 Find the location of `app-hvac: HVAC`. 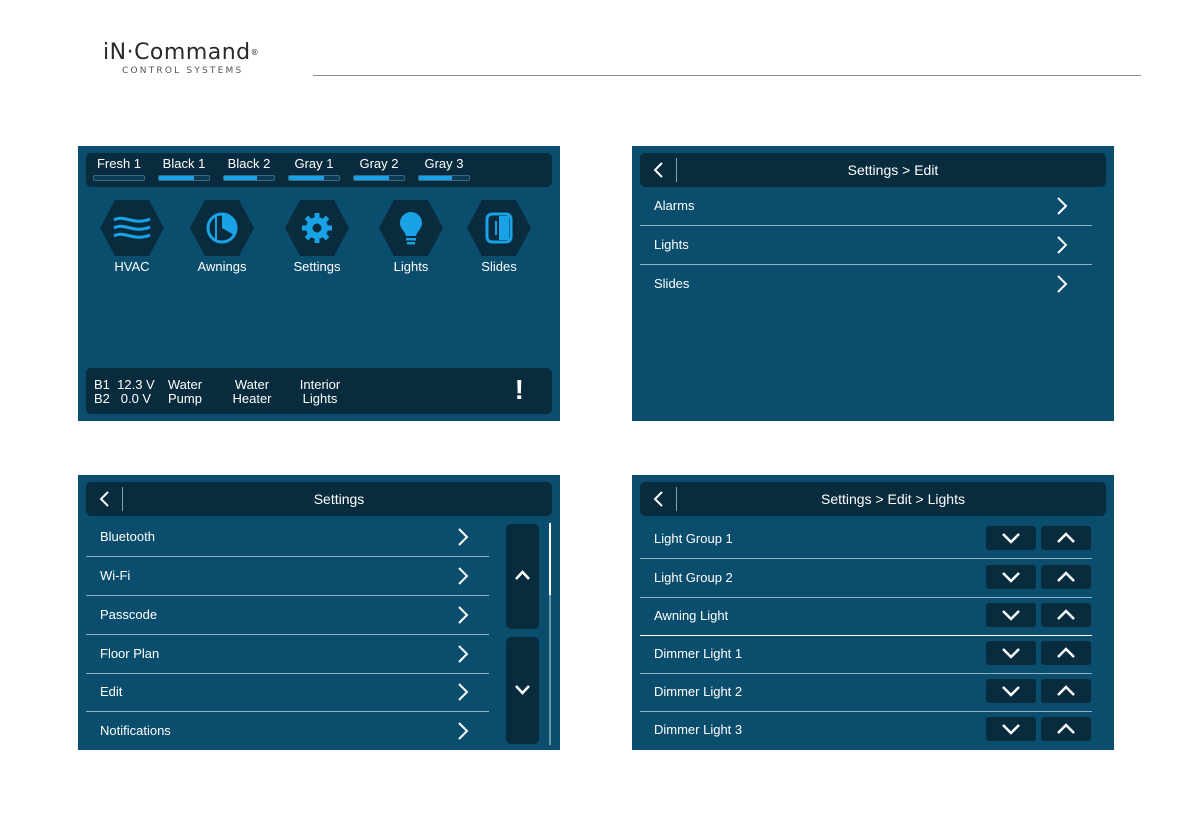

app-hvac: HVAC is located at coordinates (132, 236).